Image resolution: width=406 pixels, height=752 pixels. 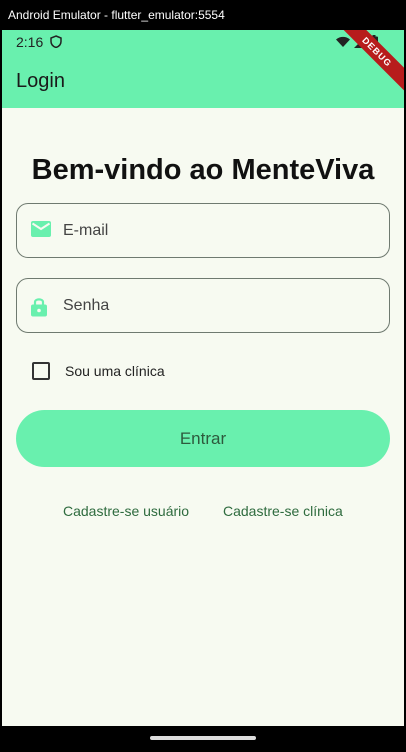 I want to click on status-time: 2:16, so click(x=30, y=42).